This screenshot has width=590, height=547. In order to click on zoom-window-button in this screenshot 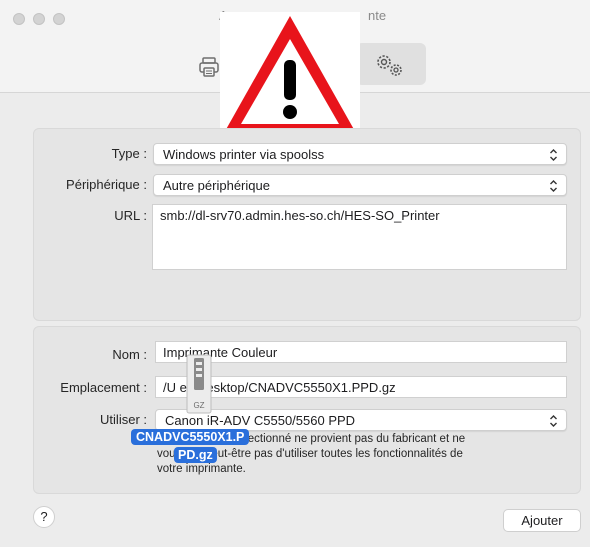, I will do `click(59, 19)`.